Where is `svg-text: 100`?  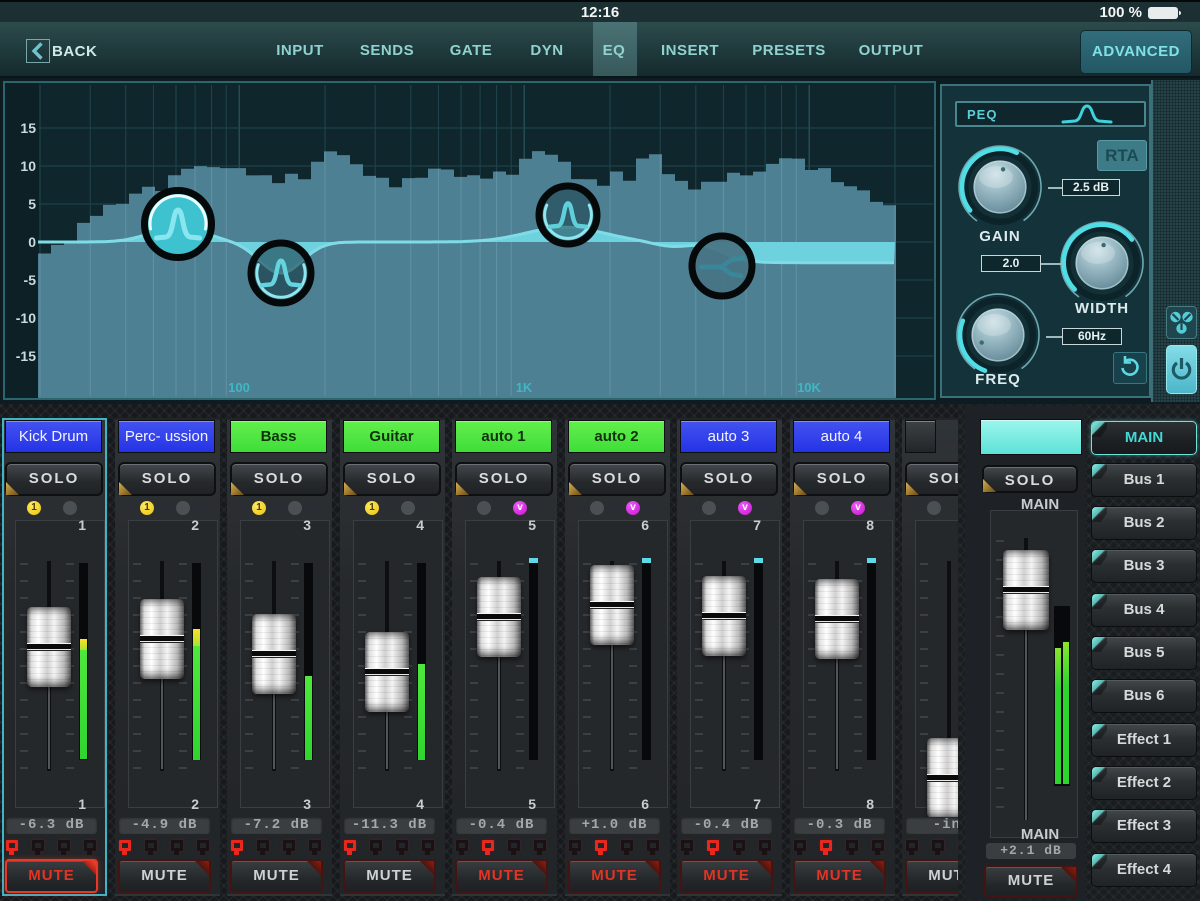
svg-text: 100 is located at coordinates (239, 387).